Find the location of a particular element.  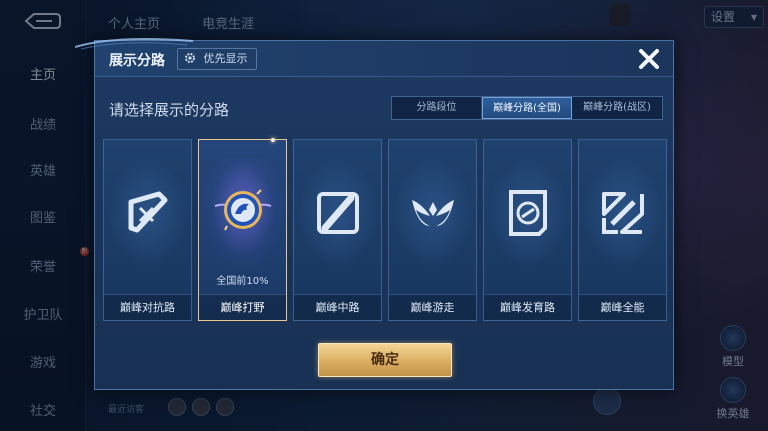

lane-card-farm: 巅峰发育路 is located at coordinates (527, 230).